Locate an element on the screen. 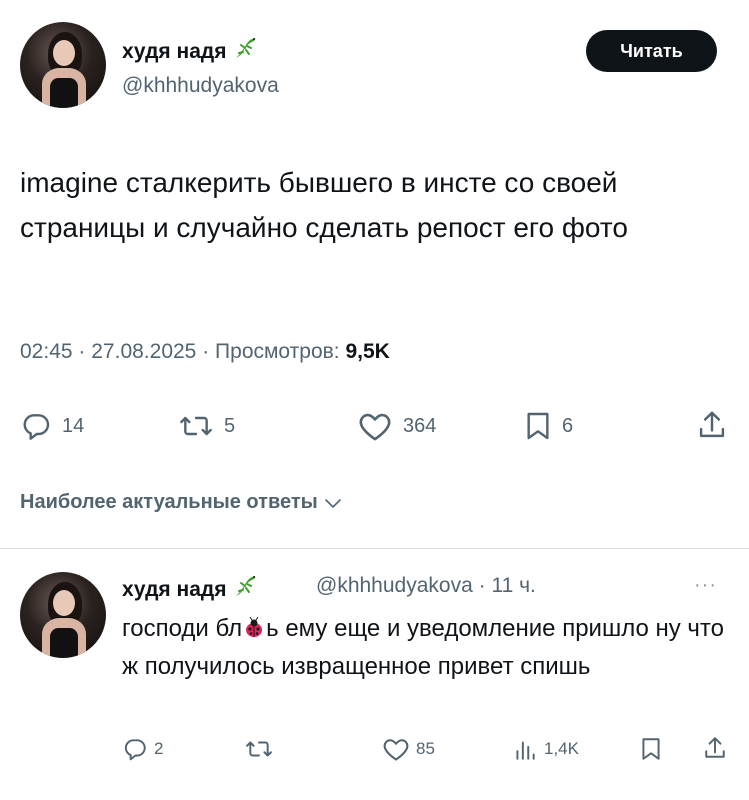 The image size is (749, 800). share-button is located at coordinates (712, 425).